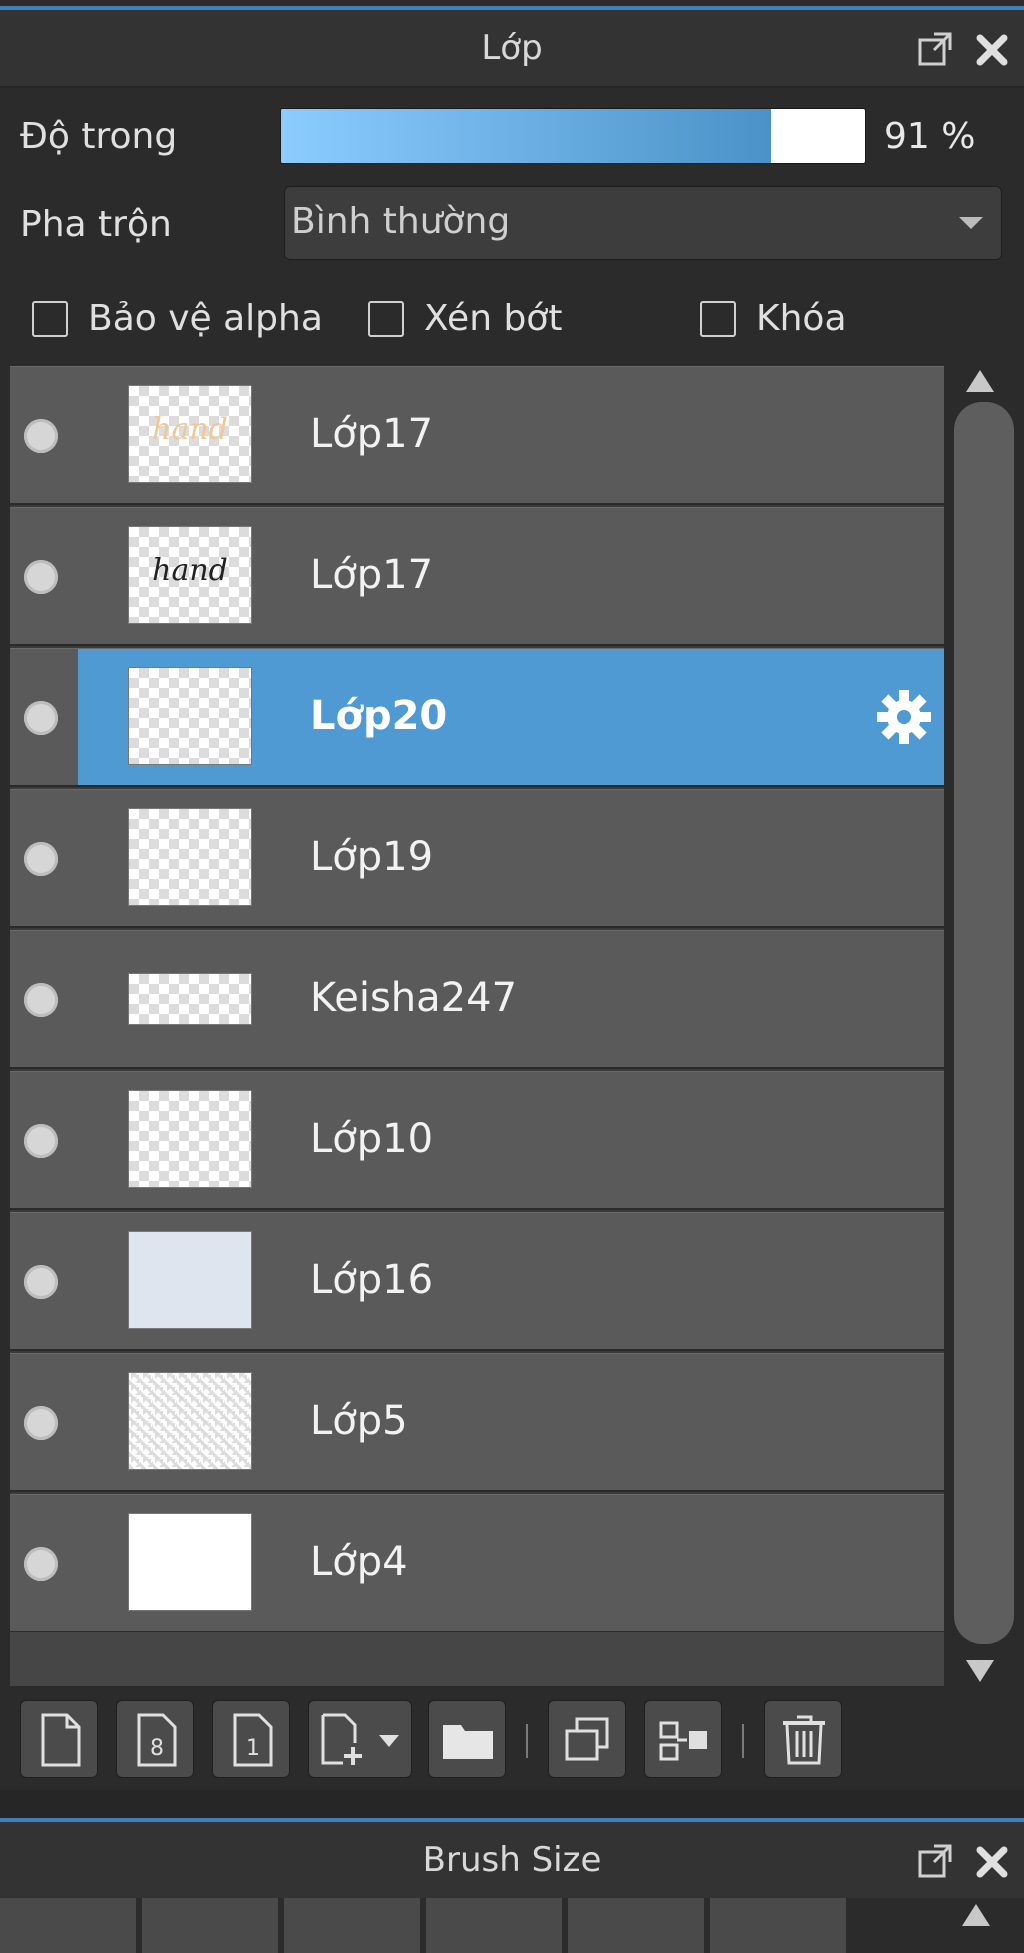  What do you see at coordinates (468, 1742) in the screenshot?
I see `new-folder-icon` at bounding box center [468, 1742].